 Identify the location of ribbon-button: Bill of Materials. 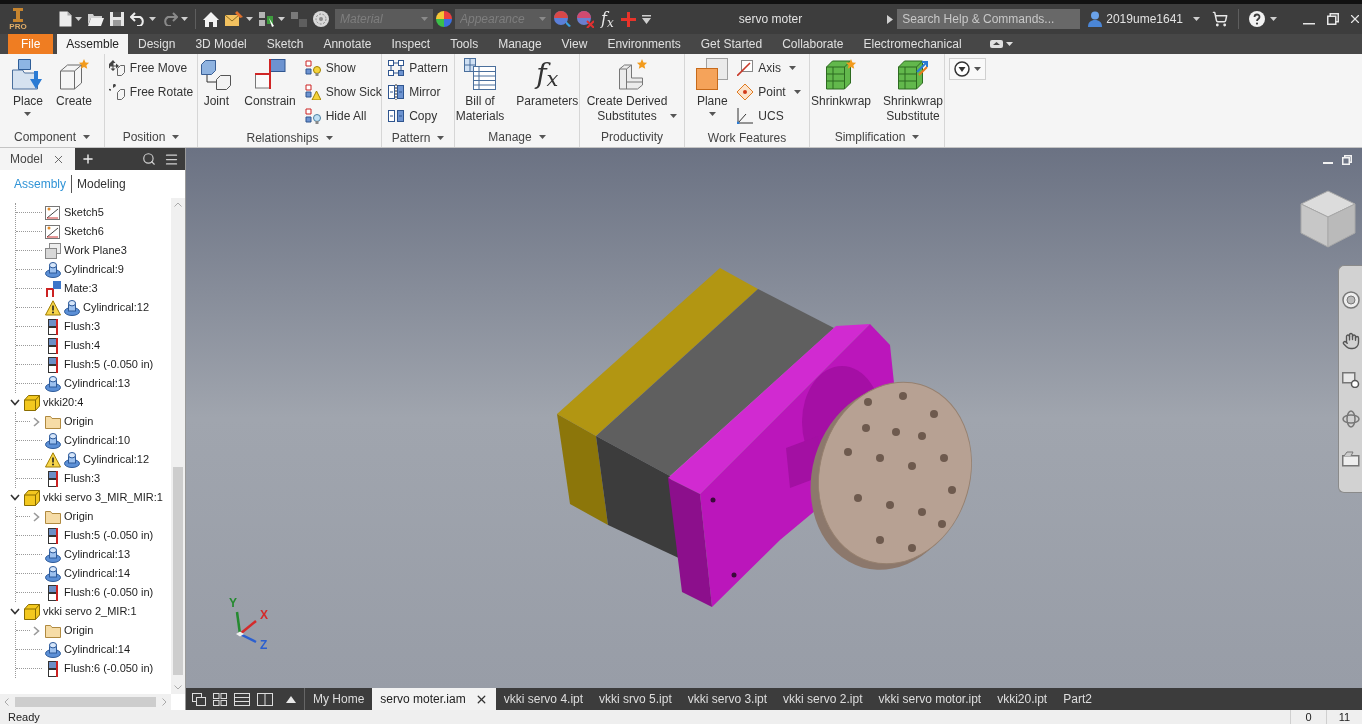
(480, 90).